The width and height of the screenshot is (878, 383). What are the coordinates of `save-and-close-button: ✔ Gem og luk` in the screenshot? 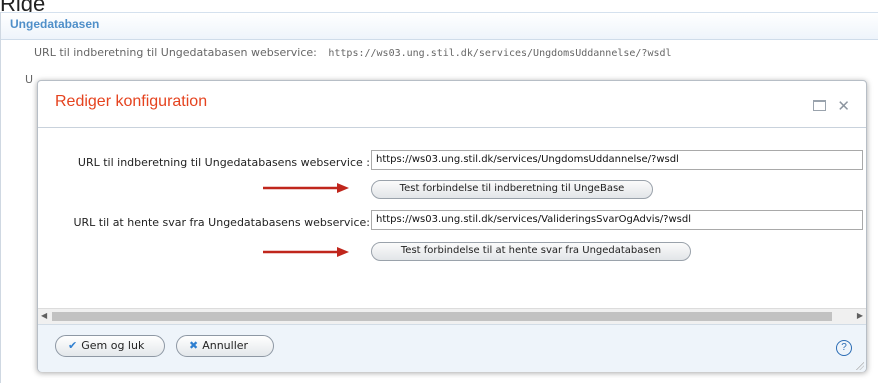 It's located at (110, 346).